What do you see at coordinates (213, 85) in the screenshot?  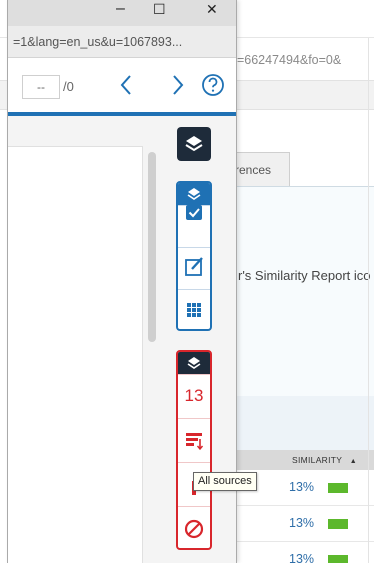 I see `help-icon` at bounding box center [213, 85].